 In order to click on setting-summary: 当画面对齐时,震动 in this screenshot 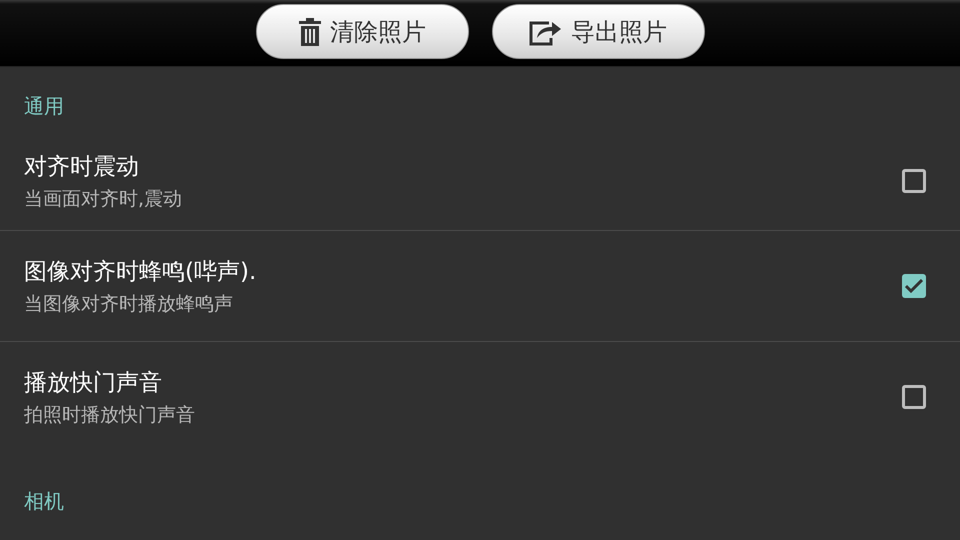, I will do `click(103, 199)`.